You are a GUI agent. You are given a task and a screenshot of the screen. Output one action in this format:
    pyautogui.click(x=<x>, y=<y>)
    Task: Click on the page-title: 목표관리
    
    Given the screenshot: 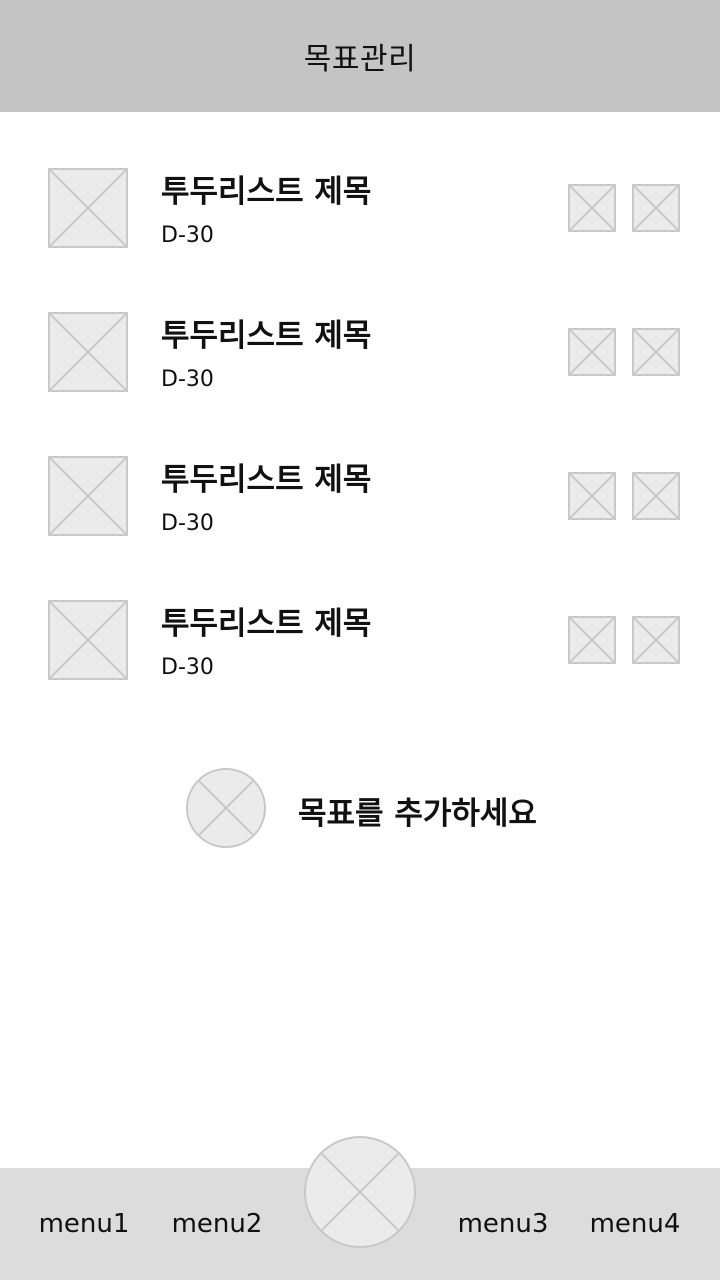 What is the action you would take?
    pyautogui.click(x=360, y=59)
    